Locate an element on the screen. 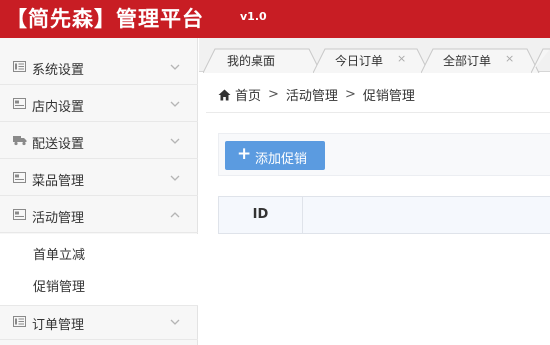 Image resolution: width=550 pixels, height=345 pixels. submenu-item-promotion-management: 促销管理 is located at coordinates (99, 284).